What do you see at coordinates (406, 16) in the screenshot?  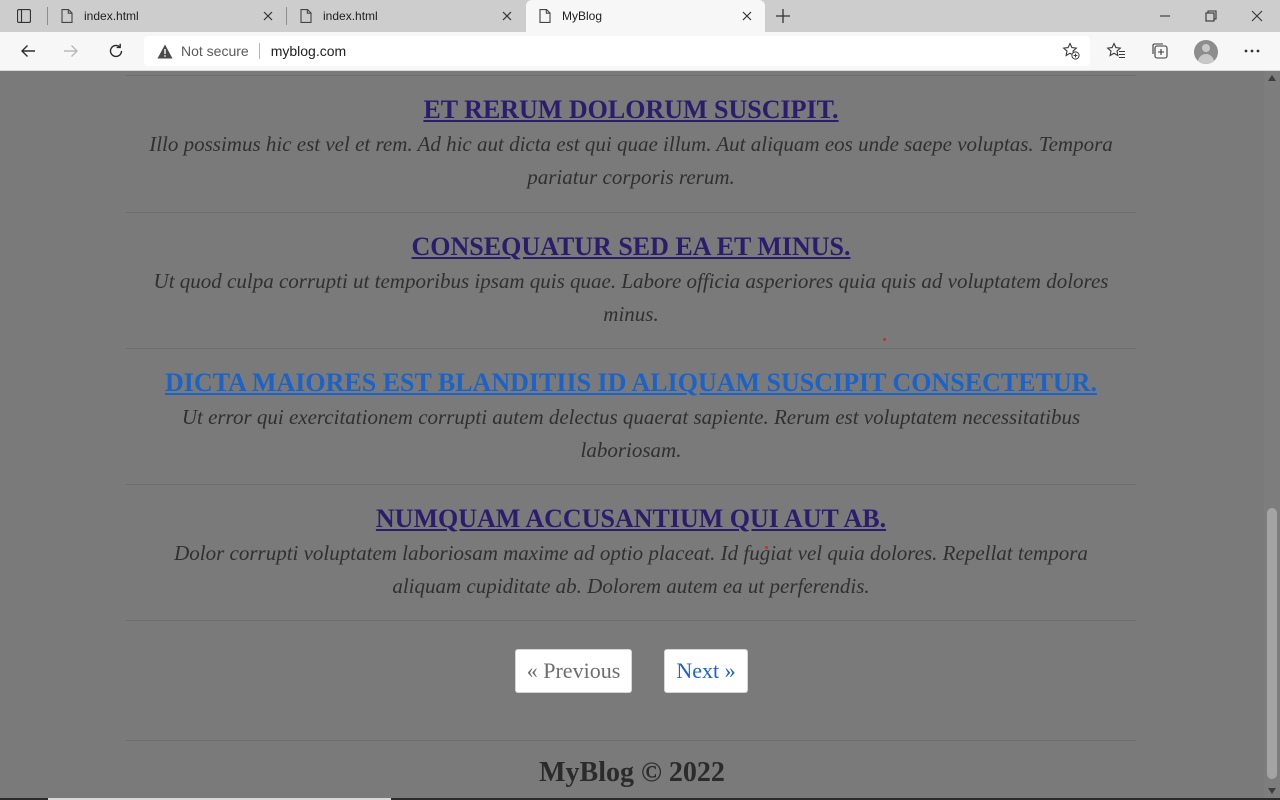 I see `tab-index-html-2: index.html` at bounding box center [406, 16].